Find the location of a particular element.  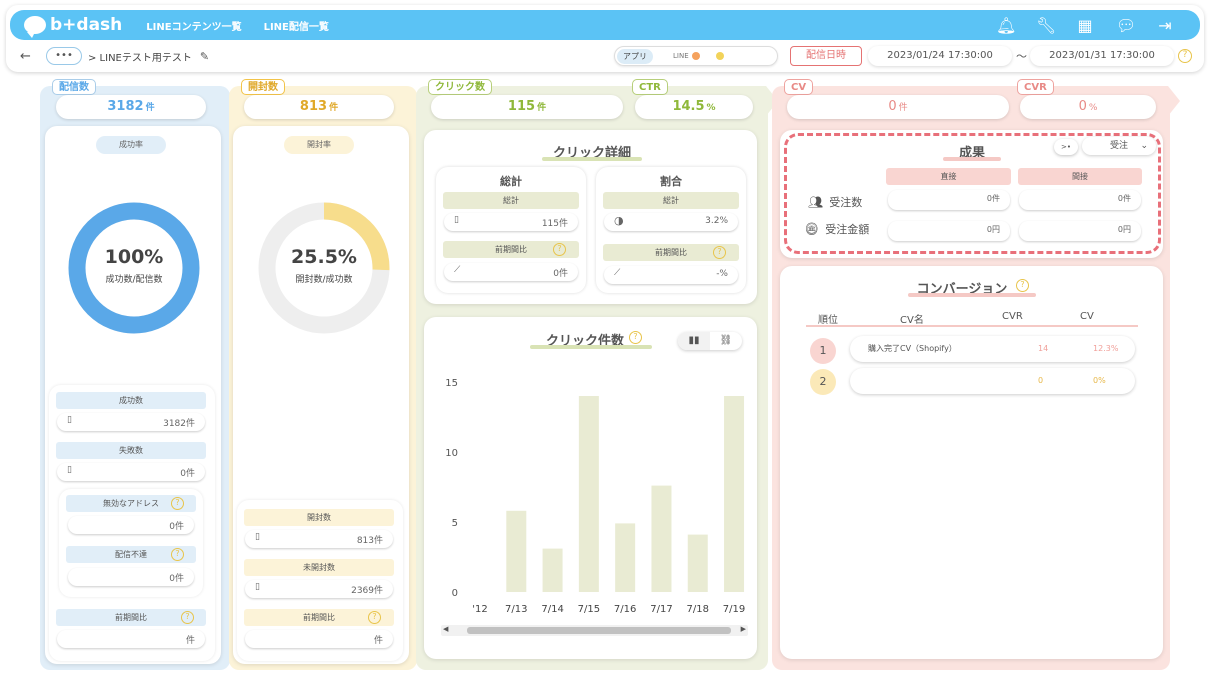

bar-7/18 is located at coordinates (697, 563).